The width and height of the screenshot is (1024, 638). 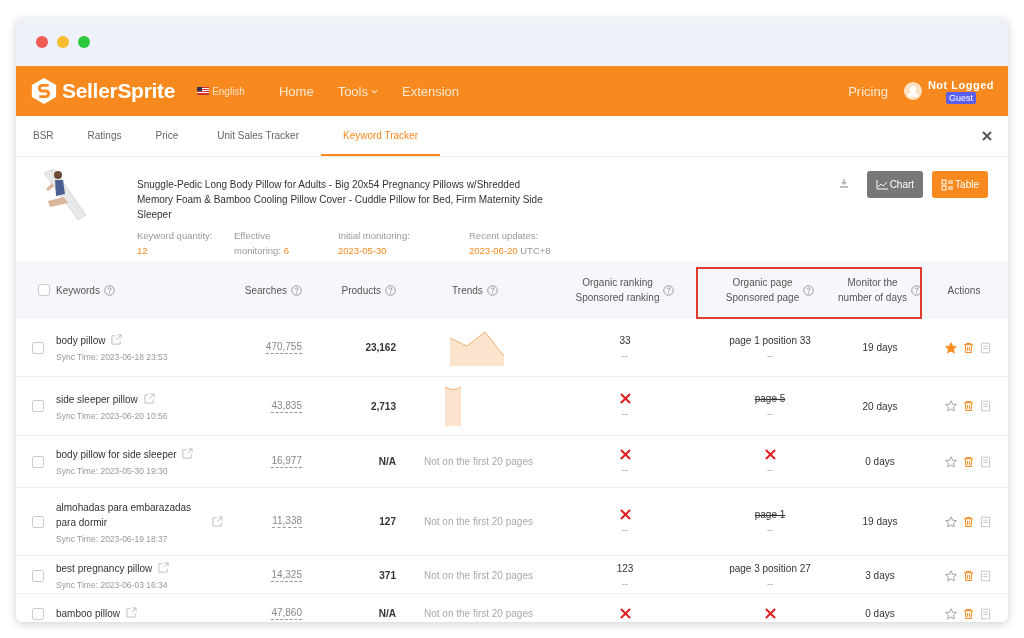 What do you see at coordinates (960, 84) in the screenshot?
I see `user-name: Not Logged` at bounding box center [960, 84].